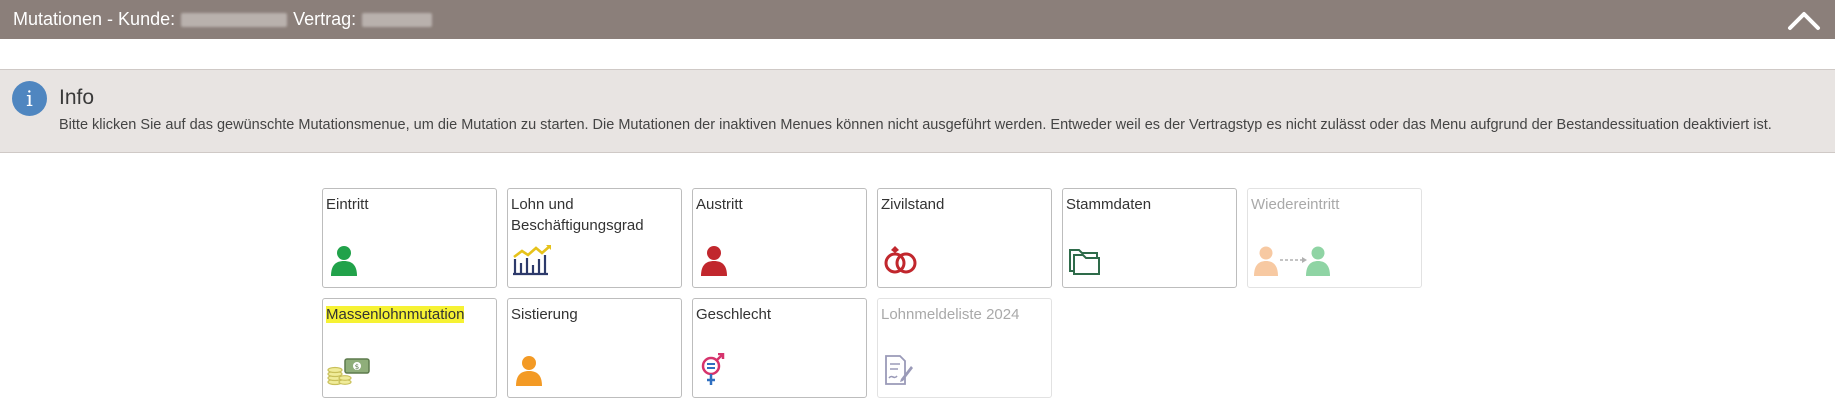 The height and width of the screenshot is (401, 1835). I want to click on highlighted-label: Massenlohnmutation, so click(395, 314).